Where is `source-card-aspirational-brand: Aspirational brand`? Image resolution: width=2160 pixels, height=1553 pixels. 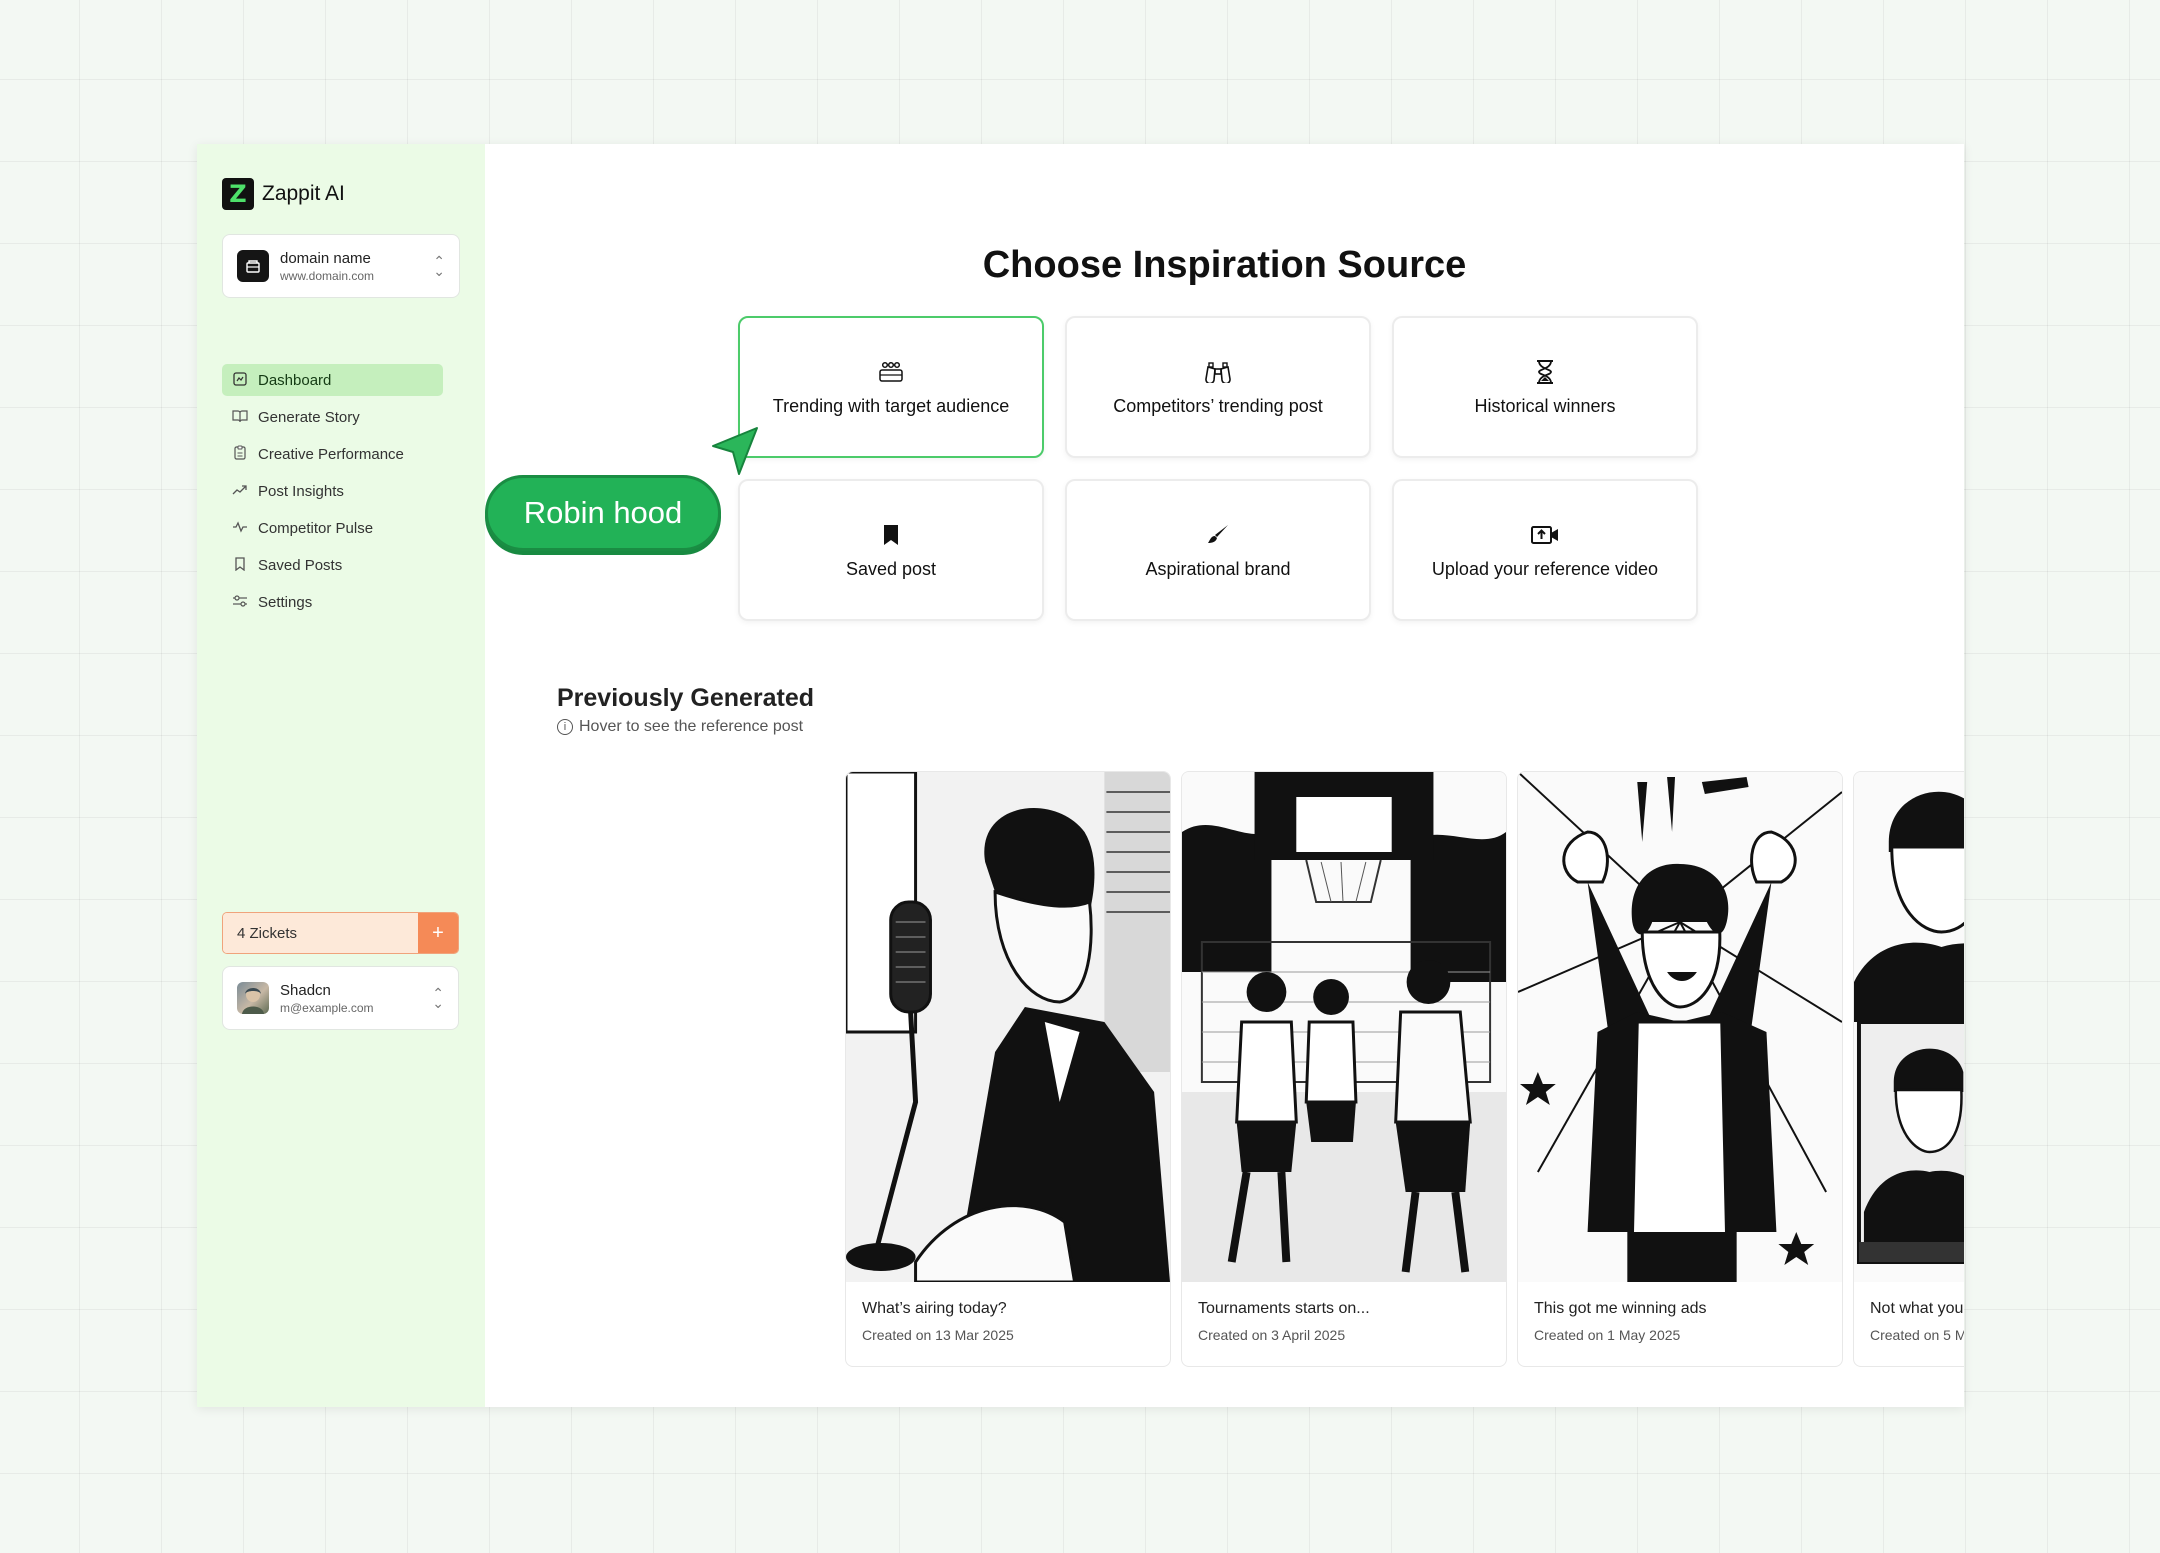
source-card-aspirational-brand: Aspirational brand is located at coordinates (1218, 550).